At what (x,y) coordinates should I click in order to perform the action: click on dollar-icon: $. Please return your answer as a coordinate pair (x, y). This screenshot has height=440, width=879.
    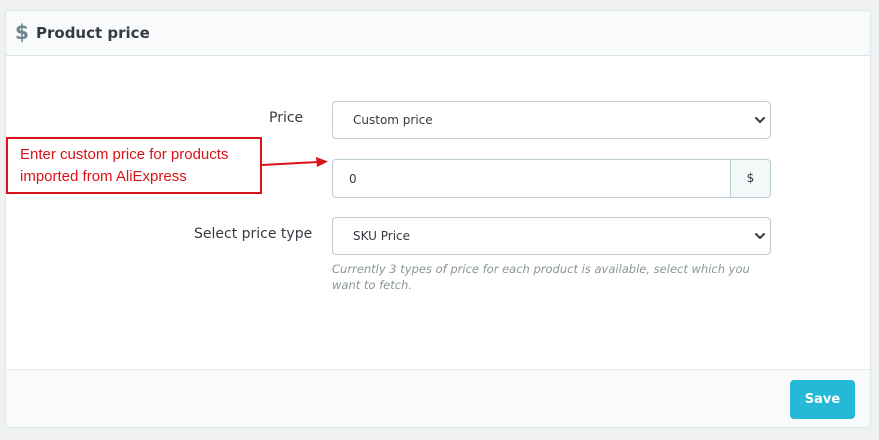
    Looking at the image, I should click on (22, 32).